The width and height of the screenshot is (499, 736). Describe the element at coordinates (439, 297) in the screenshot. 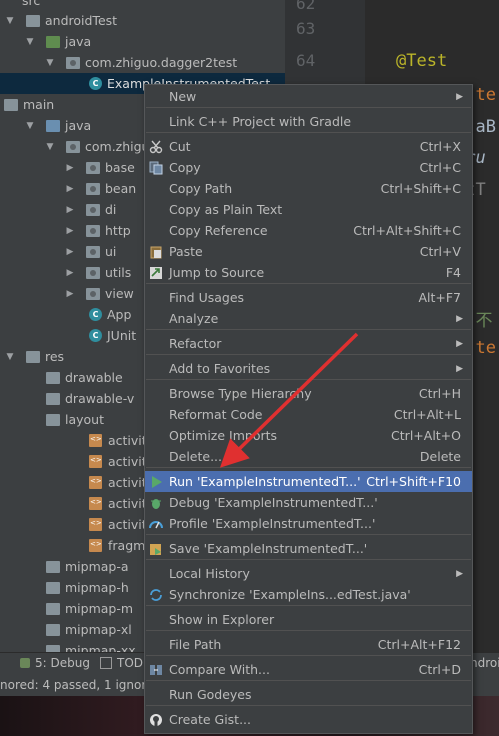

I see `menu-item-shortcut: Alt+F7` at that location.